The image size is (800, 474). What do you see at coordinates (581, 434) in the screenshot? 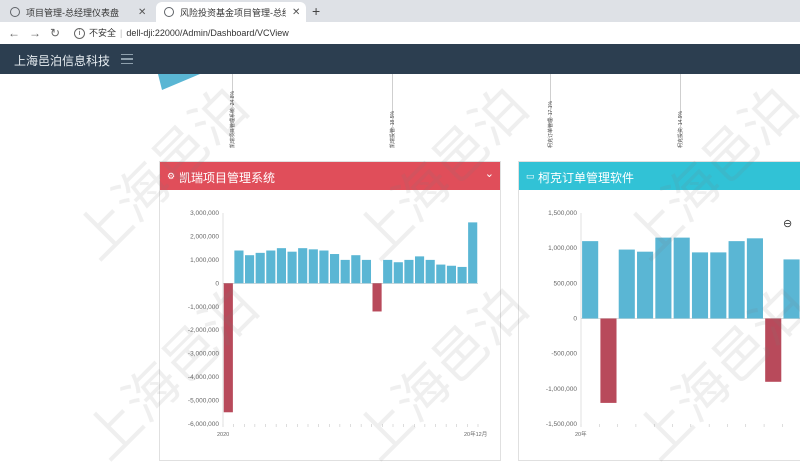
I see `x-tick-label: 20年` at bounding box center [581, 434].